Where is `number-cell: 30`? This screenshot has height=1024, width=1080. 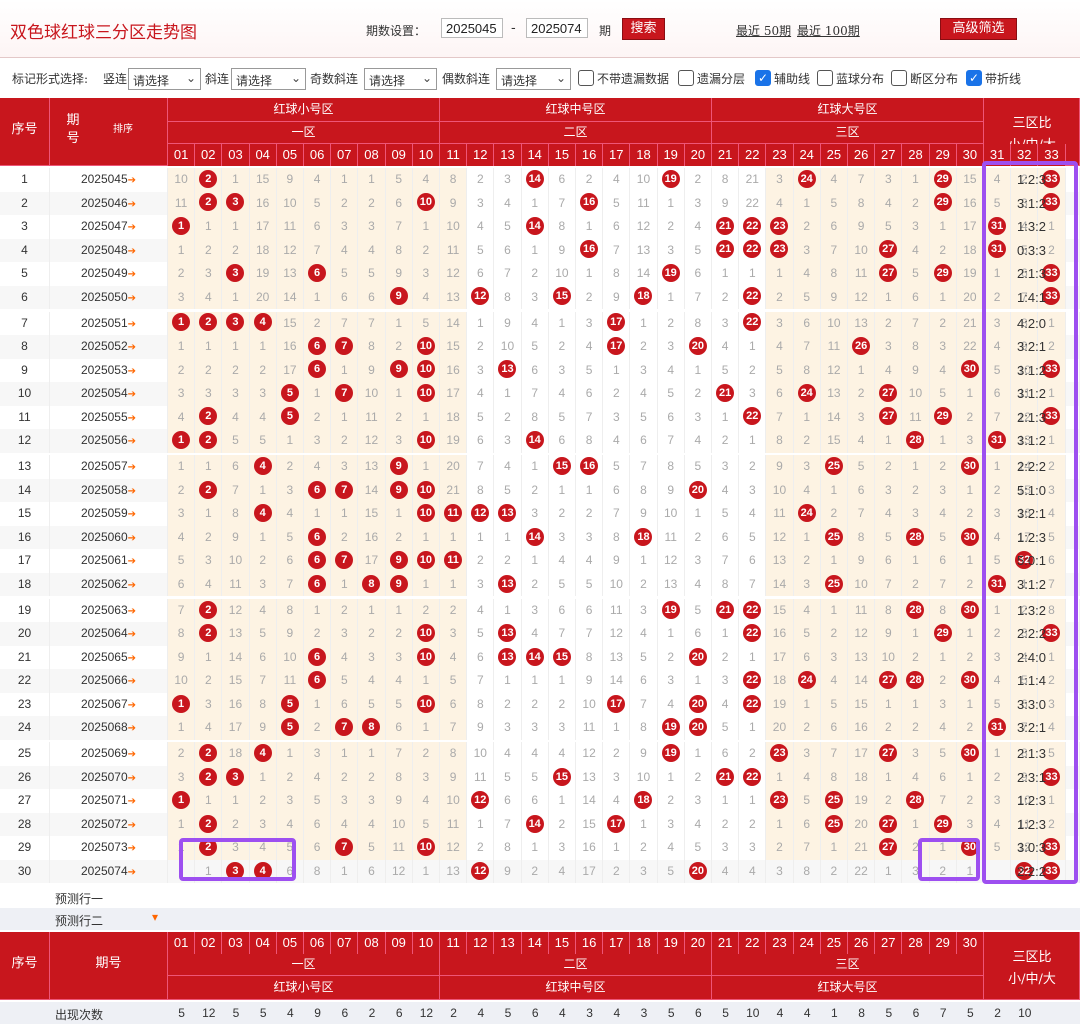
number-cell: 30 is located at coordinates (970, 848).